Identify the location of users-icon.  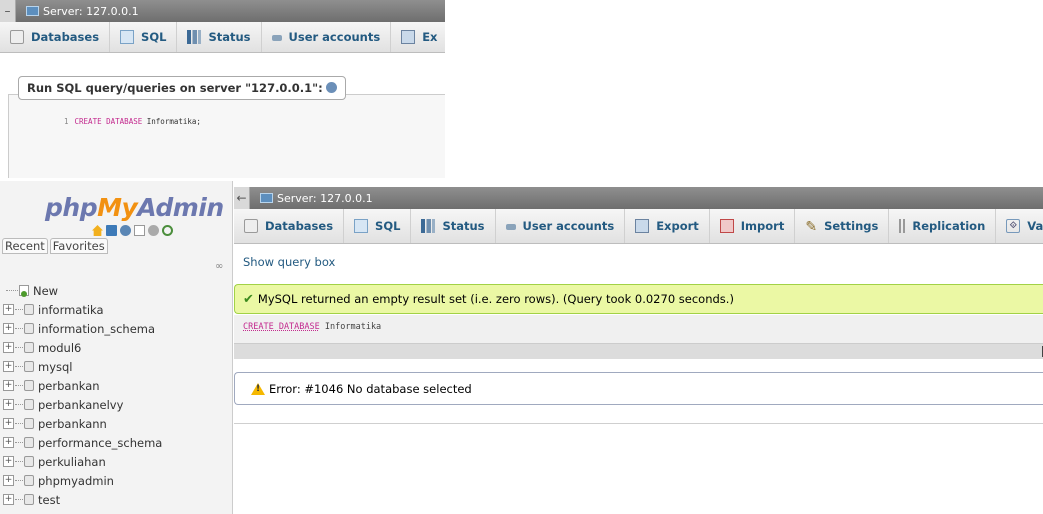
(276, 38).